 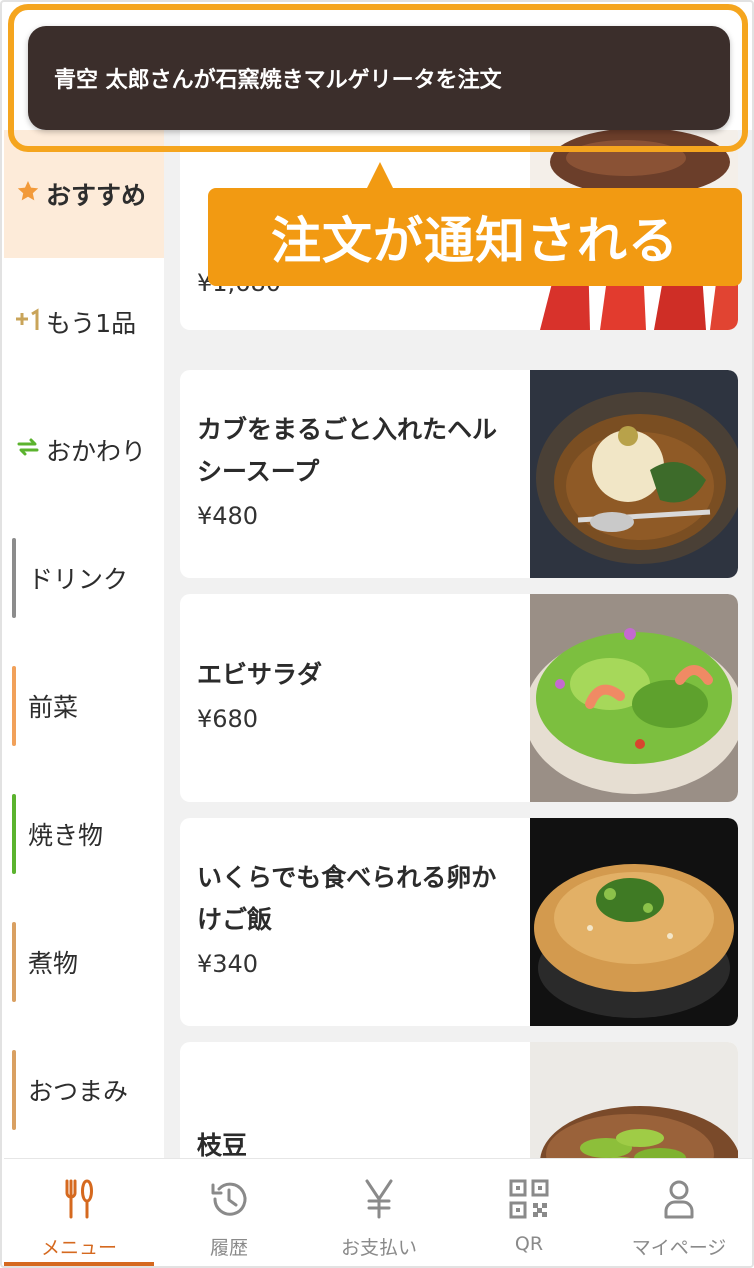 What do you see at coordinates (347, 450) in the screenshot?
I see `menu-item-name: カブをまるごと入れたヘルシースープ` at bounding box center [347, 450].